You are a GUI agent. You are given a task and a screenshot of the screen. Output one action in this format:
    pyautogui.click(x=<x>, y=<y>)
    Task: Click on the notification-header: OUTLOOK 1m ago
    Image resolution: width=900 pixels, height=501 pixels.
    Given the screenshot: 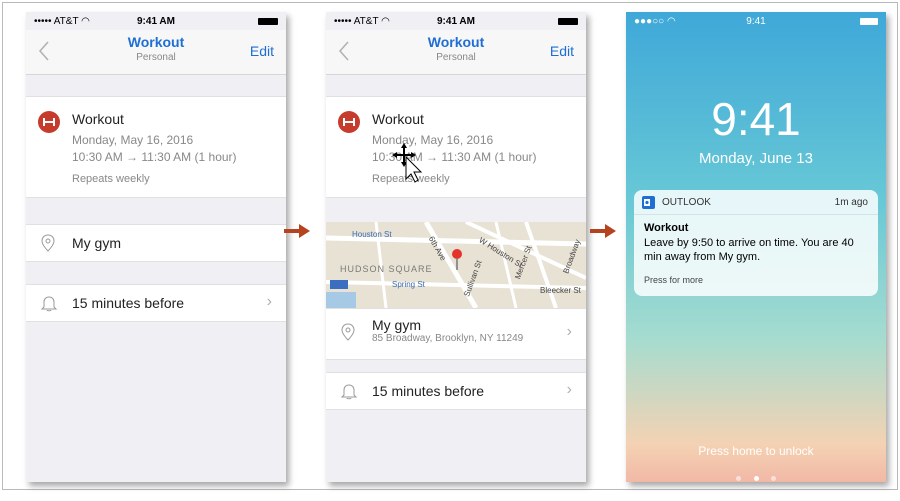 What is the action you would take?
    pyautogui.click(x=756, y=202)
    